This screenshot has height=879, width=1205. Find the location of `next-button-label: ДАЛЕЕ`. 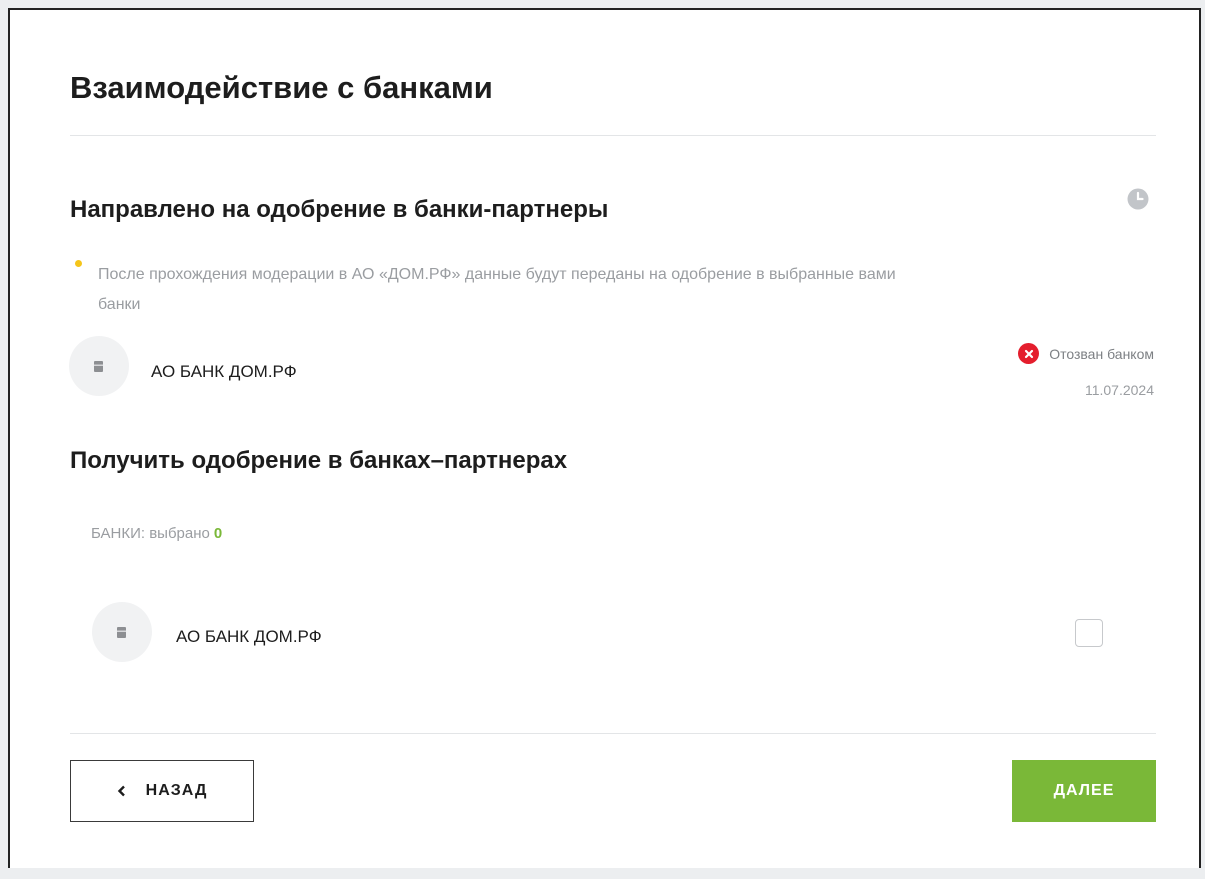

next-button-label: ДАЛЕЕ is located at coordinates (1084, 790).